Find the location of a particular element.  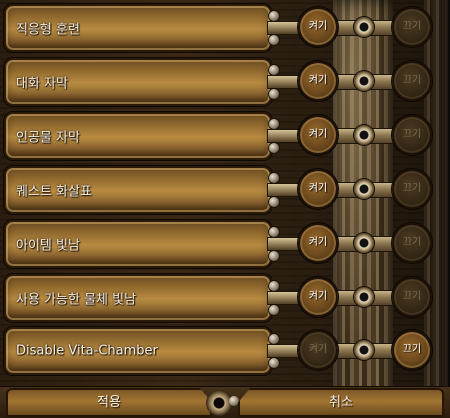

apply-button: 적용 is located at coordinates (109, 402).